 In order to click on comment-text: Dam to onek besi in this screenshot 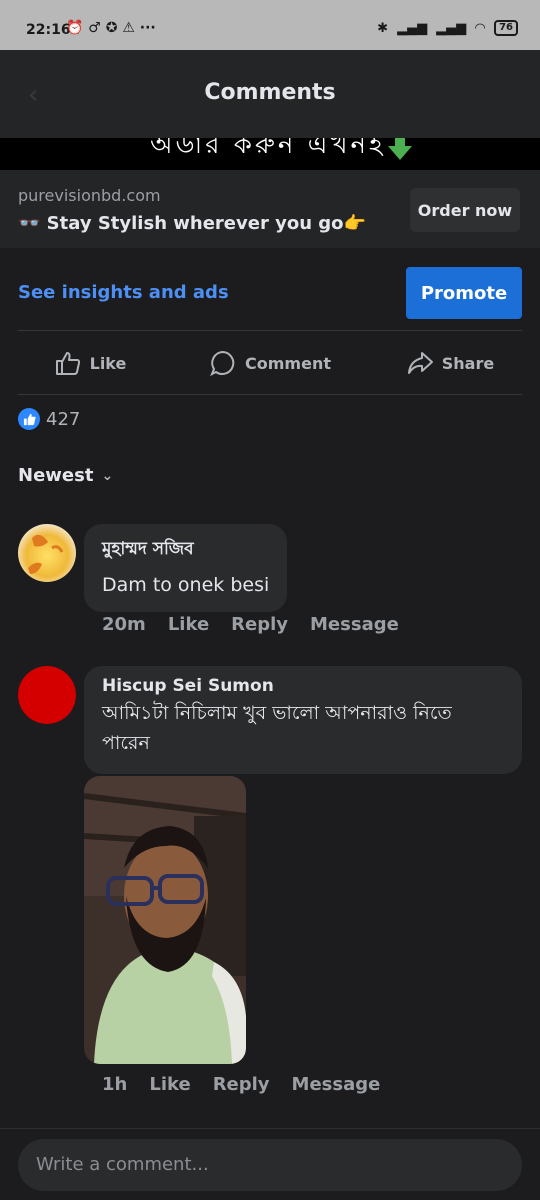, I will do `click(186, 585)`.